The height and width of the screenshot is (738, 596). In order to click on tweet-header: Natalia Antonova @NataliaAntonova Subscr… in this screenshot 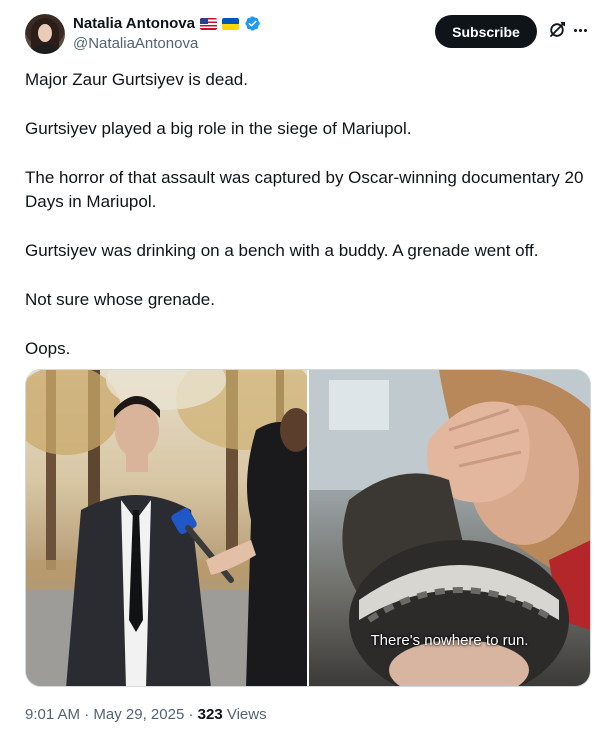, I will do `click(306, 34)`.